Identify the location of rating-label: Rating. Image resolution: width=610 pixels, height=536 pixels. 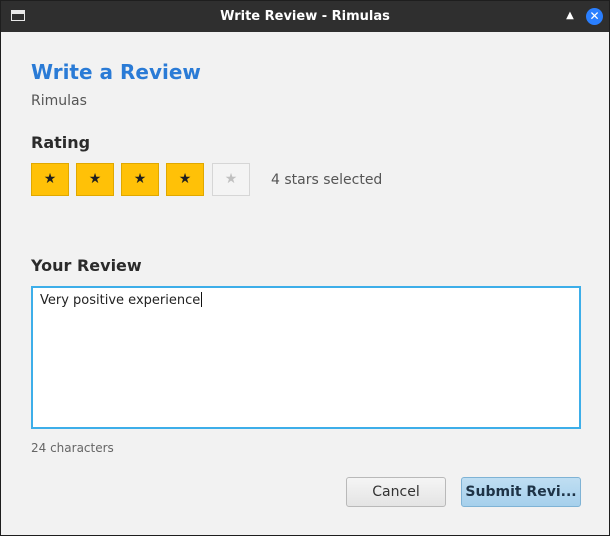
(61, 142).